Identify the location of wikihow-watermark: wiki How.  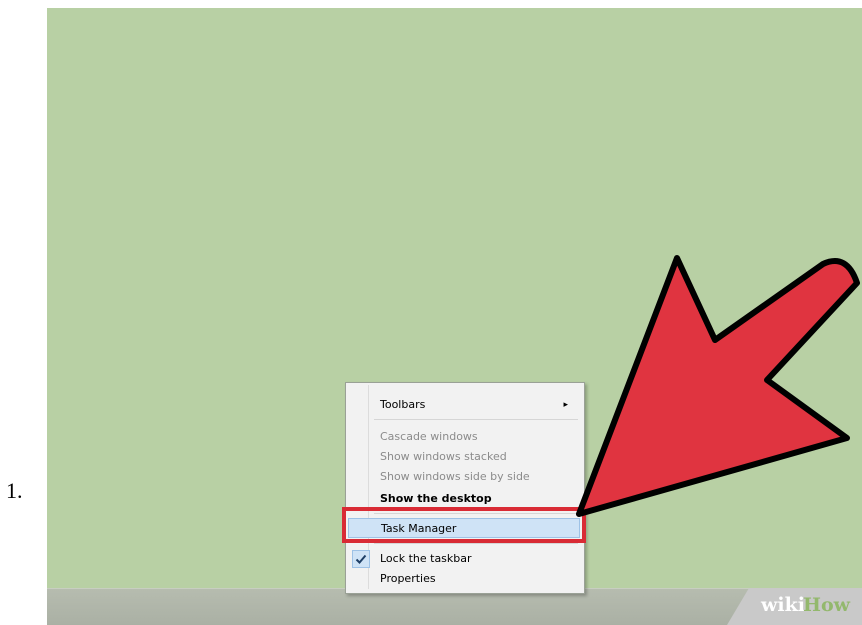
(794, 606).